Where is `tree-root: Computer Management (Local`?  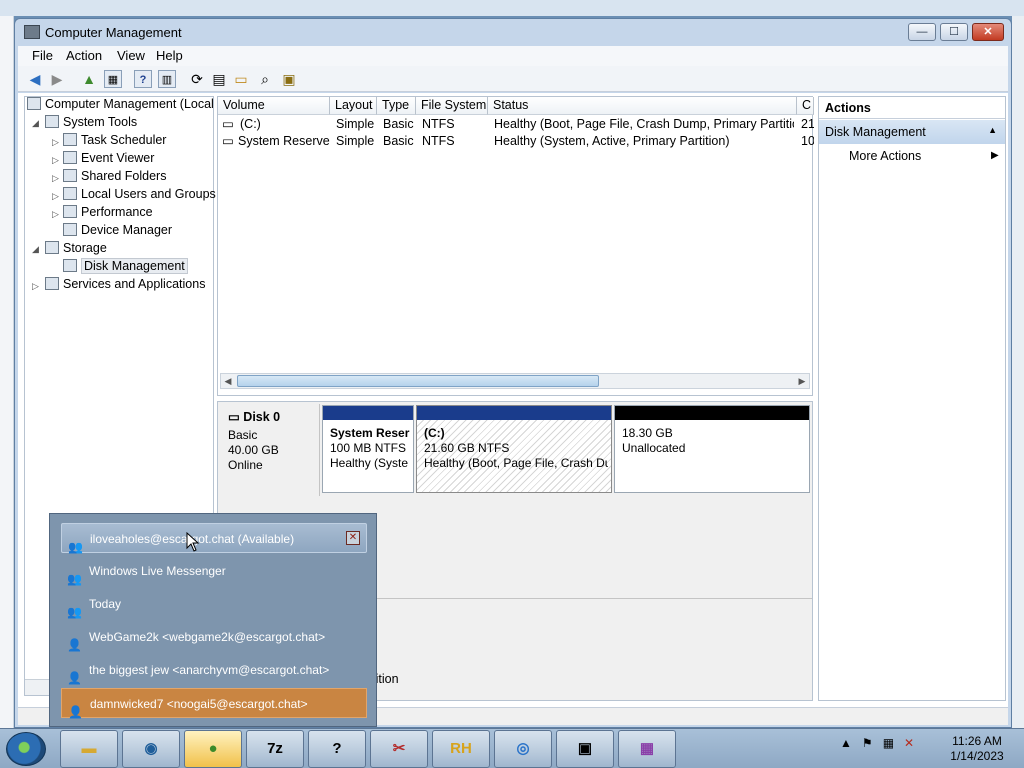
tree-root: Computer Management (Local is located at coordinates (120, 106).